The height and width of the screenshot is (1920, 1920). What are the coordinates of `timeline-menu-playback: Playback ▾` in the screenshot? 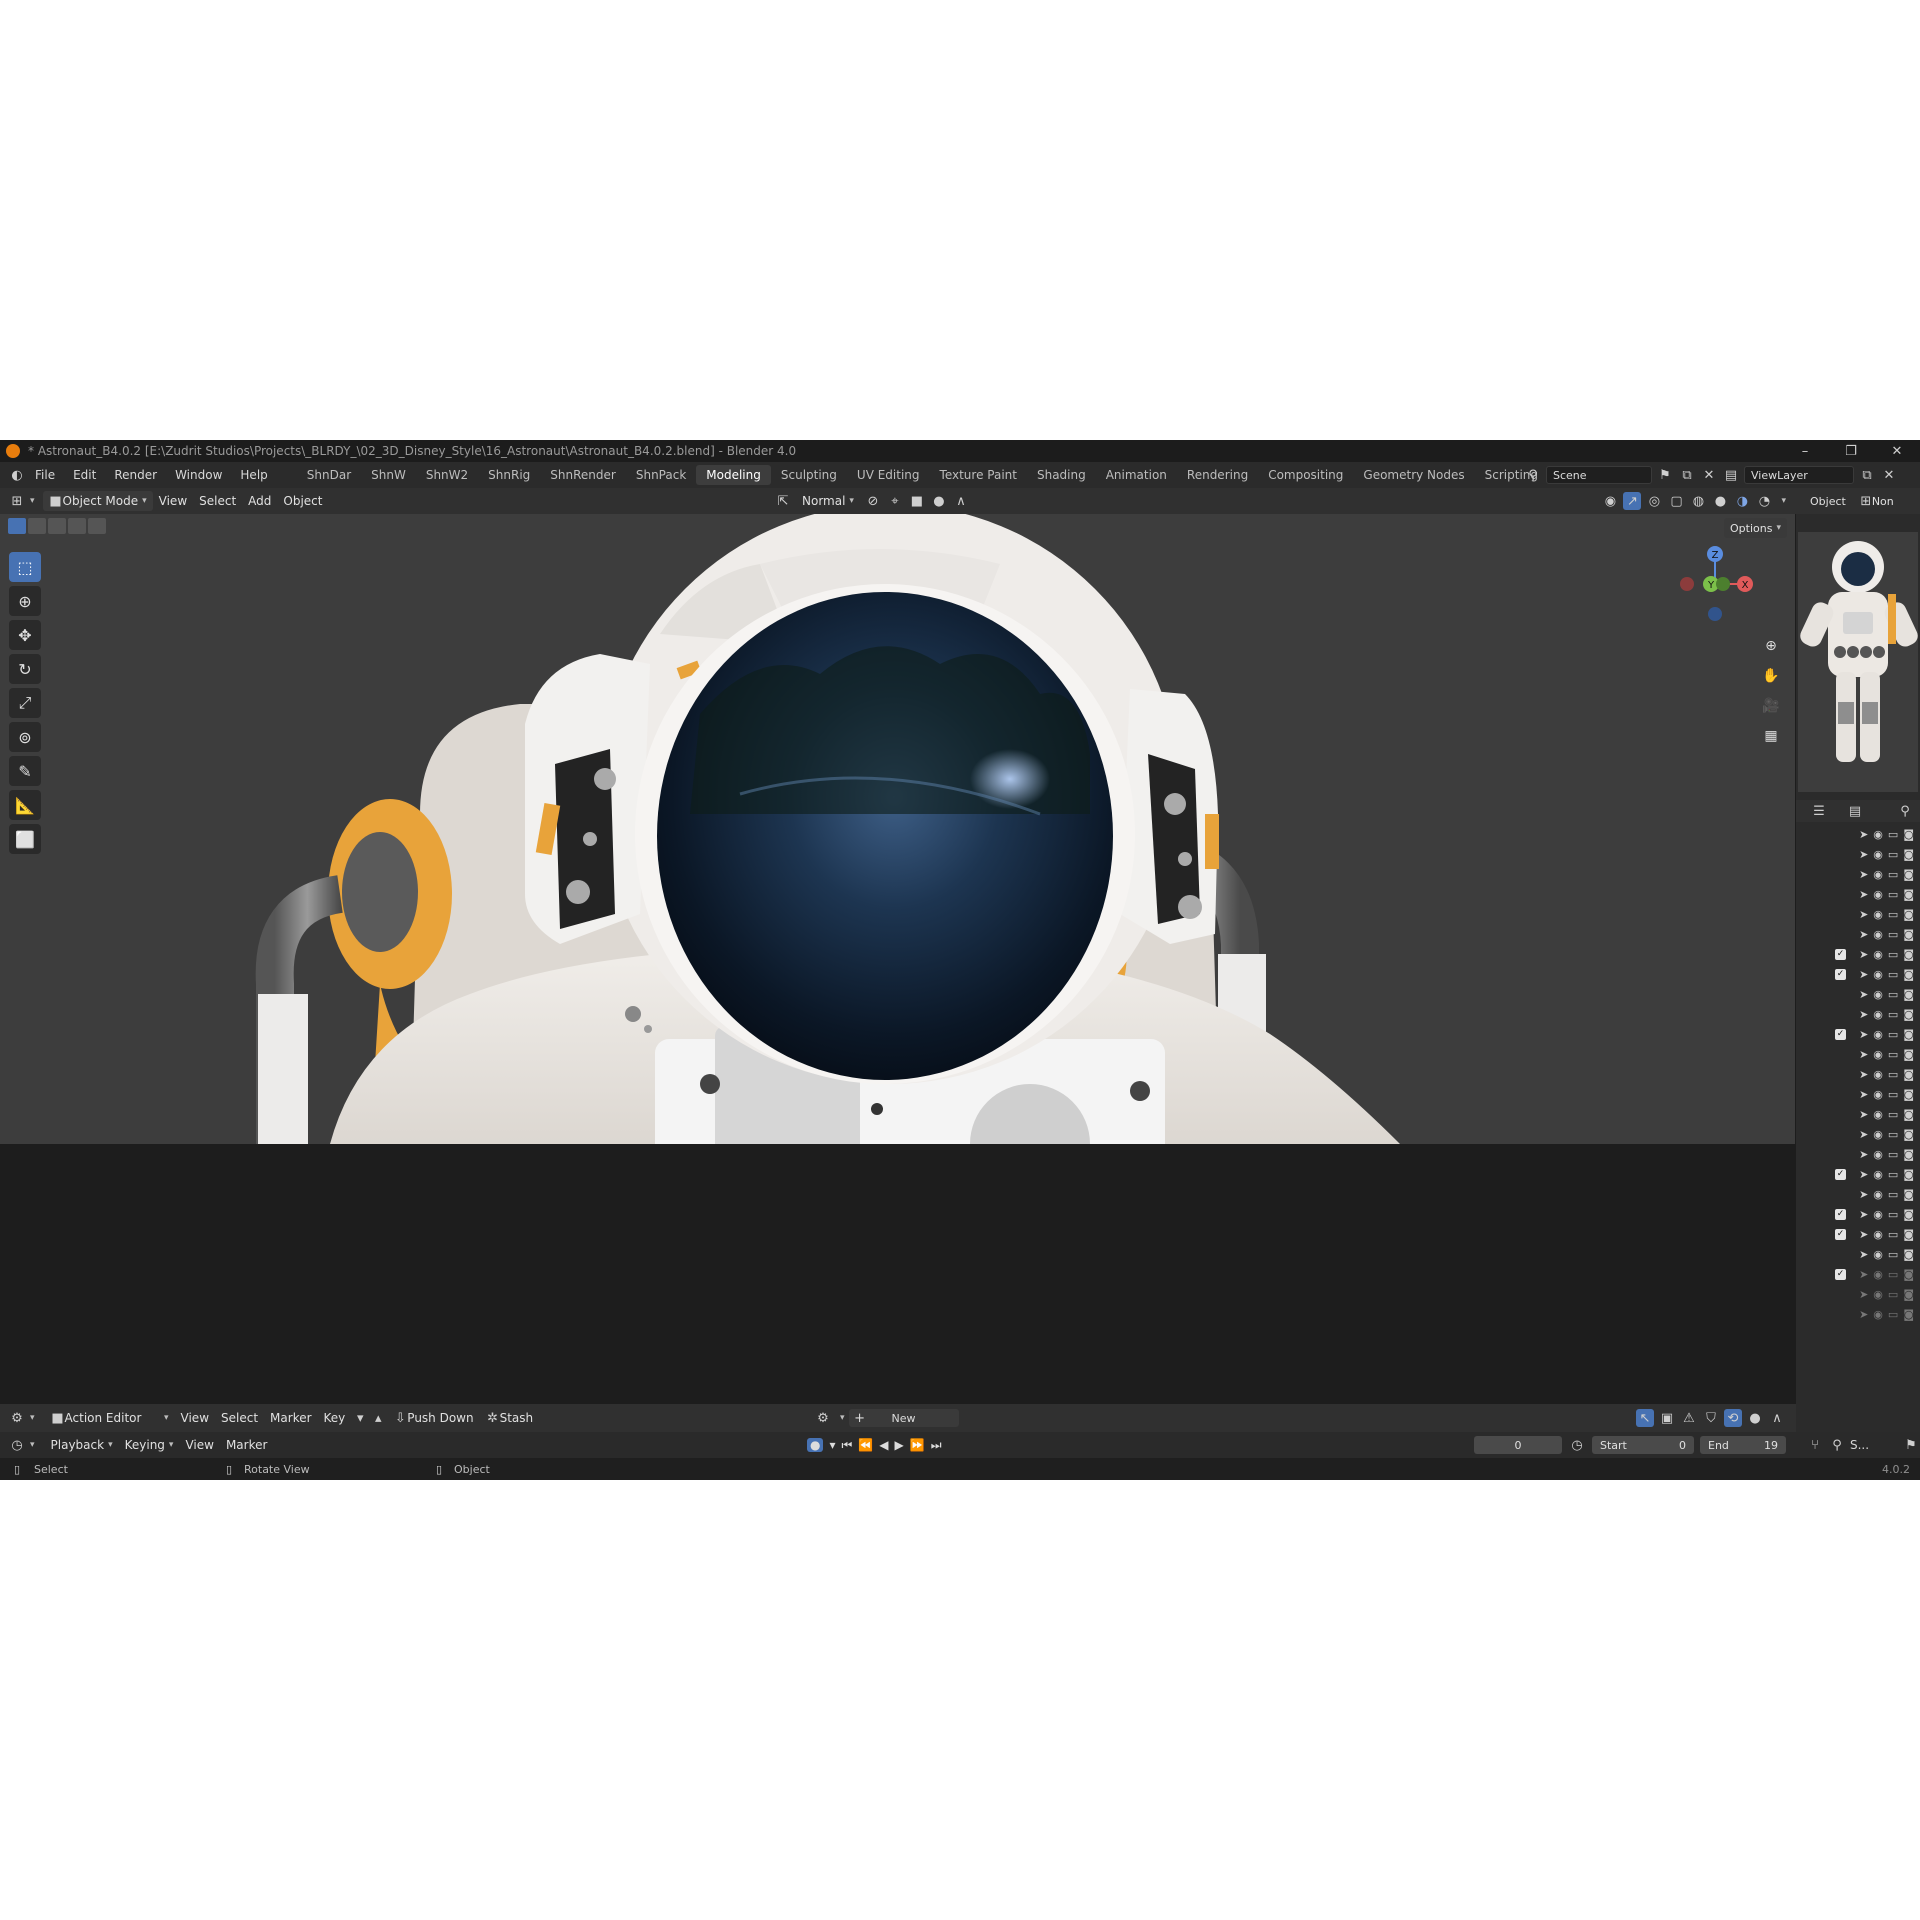 It's located at (82, 1445).